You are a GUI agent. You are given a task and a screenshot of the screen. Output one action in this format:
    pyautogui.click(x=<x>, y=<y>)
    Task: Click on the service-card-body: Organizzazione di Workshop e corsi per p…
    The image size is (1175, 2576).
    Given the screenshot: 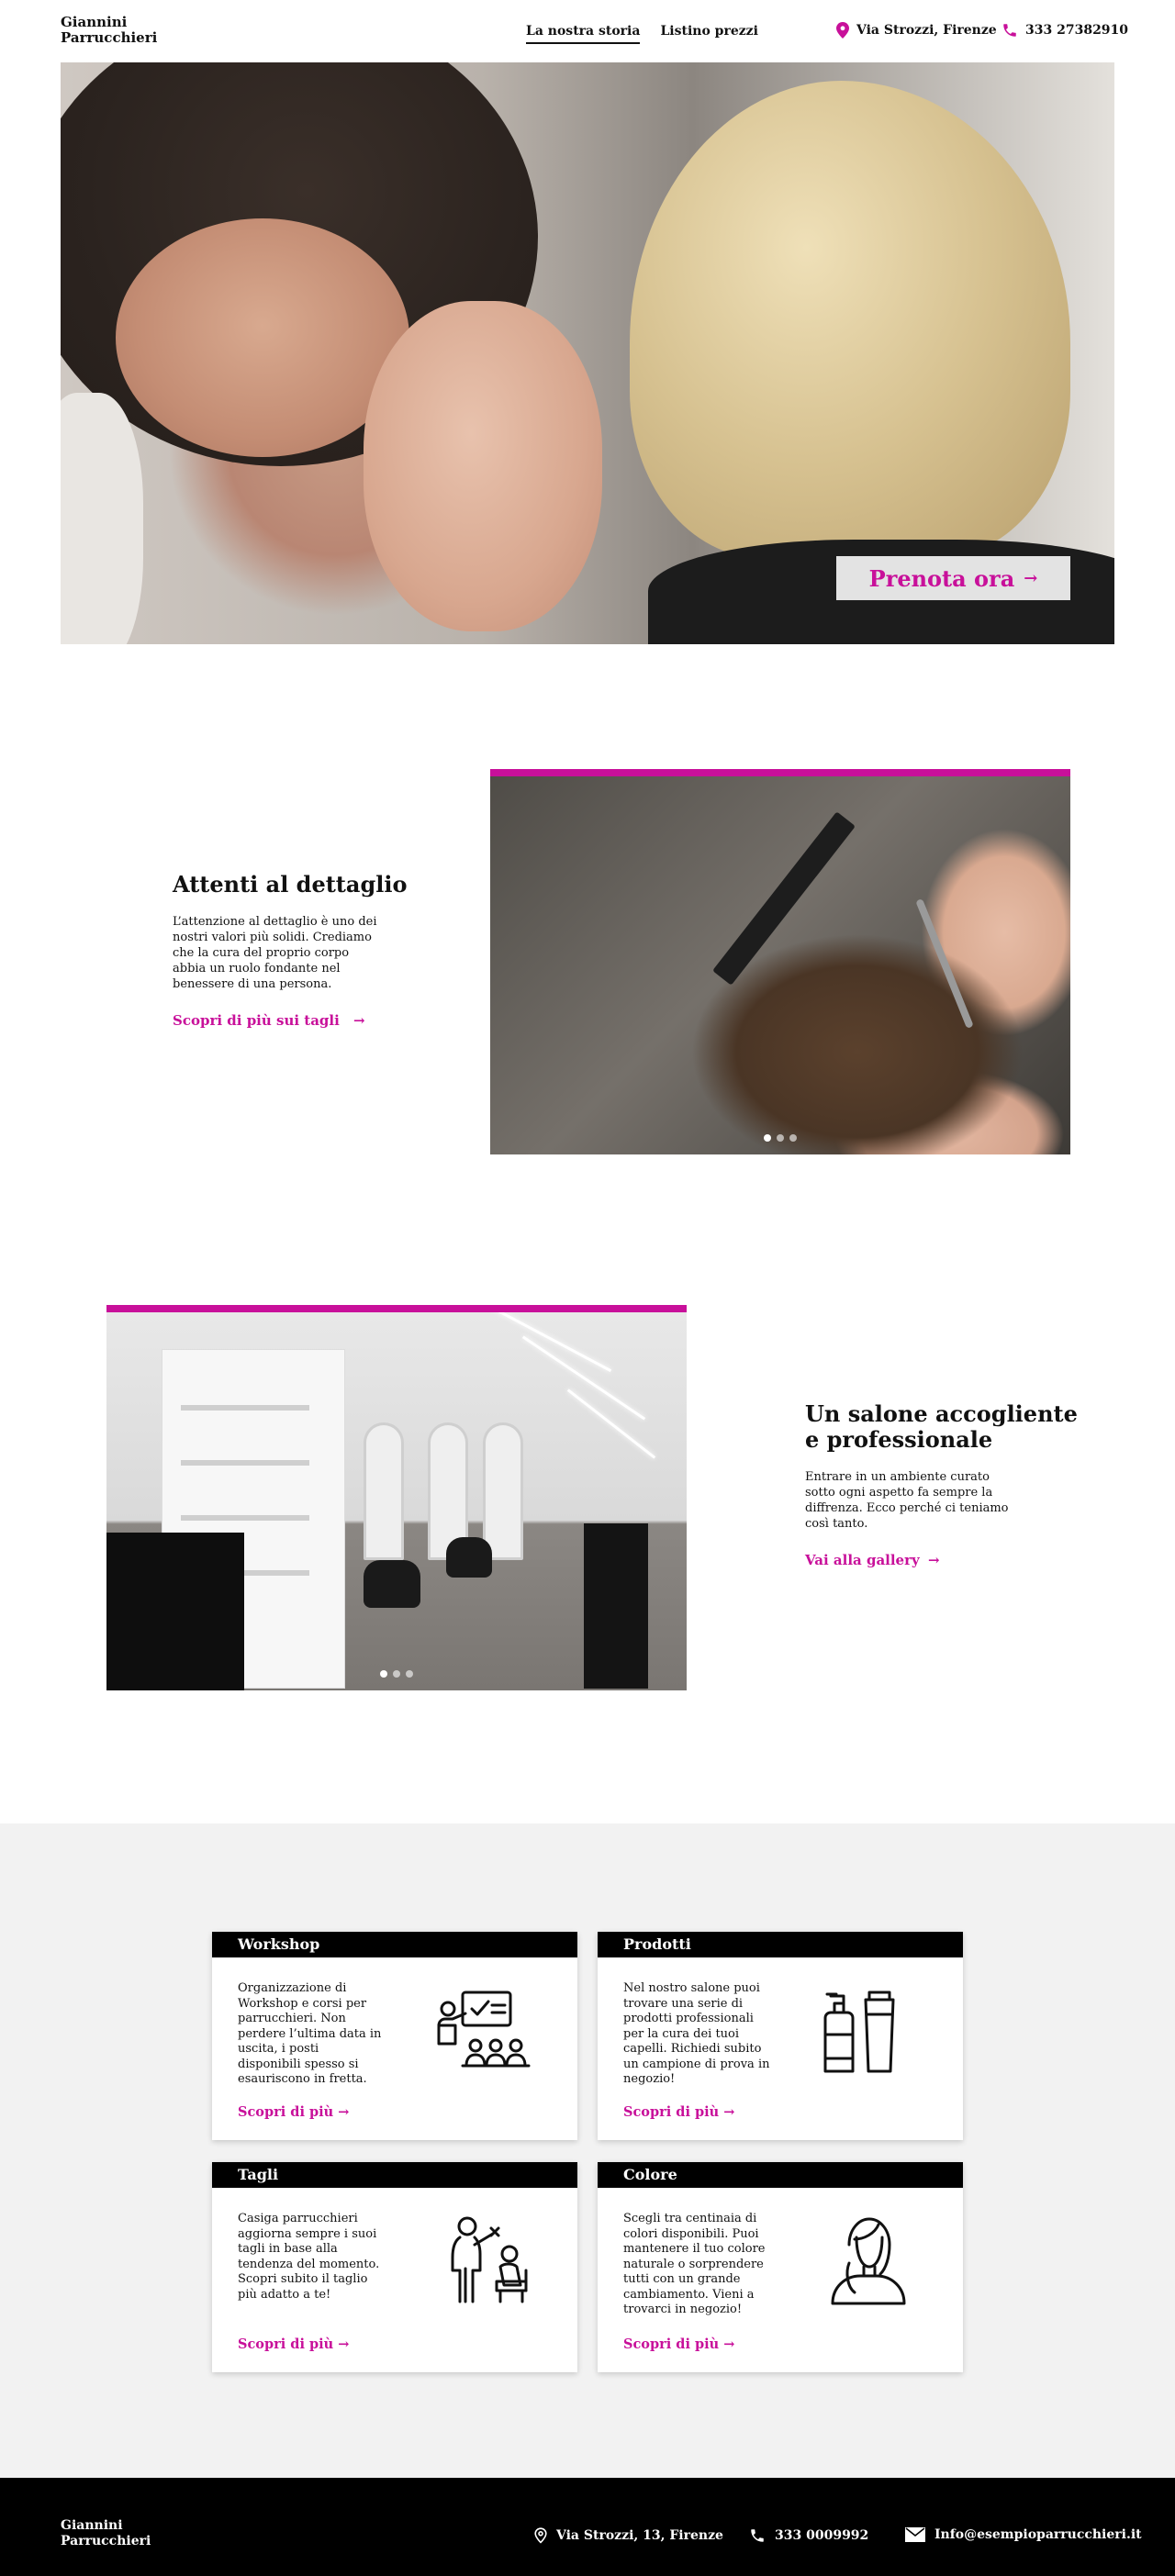 What is the action you would take?
    pyautogui.click(x=310, y=2033)
    